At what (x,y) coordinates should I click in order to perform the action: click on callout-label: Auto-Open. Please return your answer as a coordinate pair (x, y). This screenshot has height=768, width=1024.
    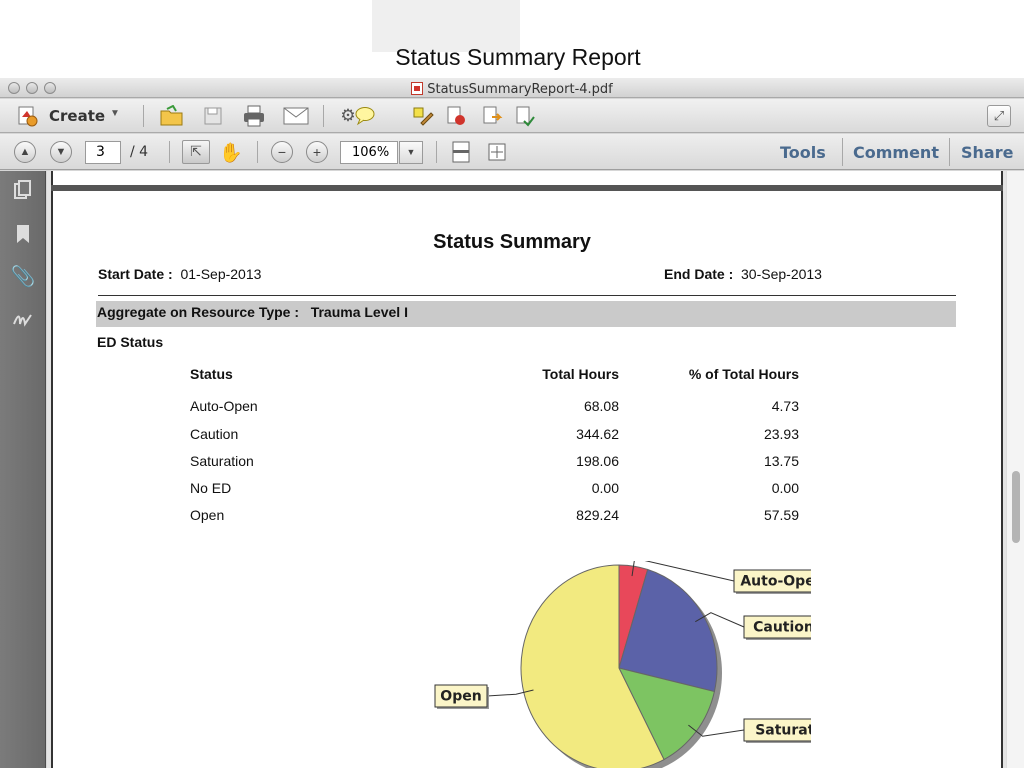
    Looking at the image, I should click on (775, 582).